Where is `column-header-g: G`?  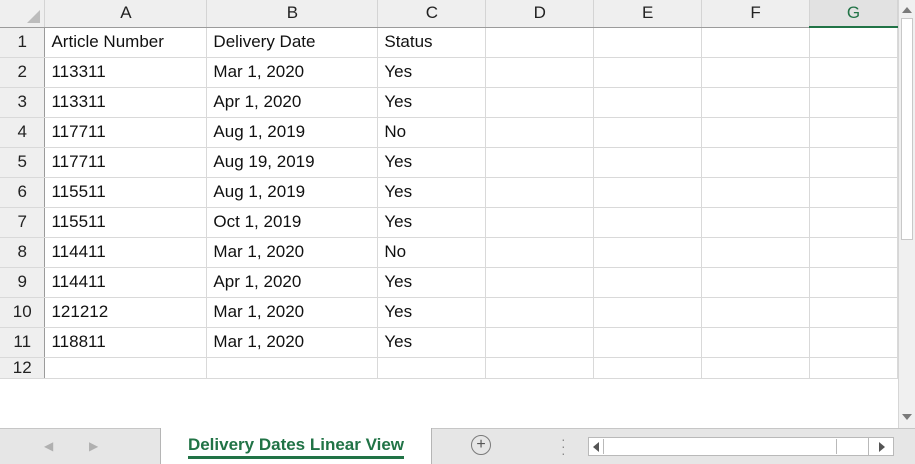 column-header-g: G is located at coordinates (853, 14).